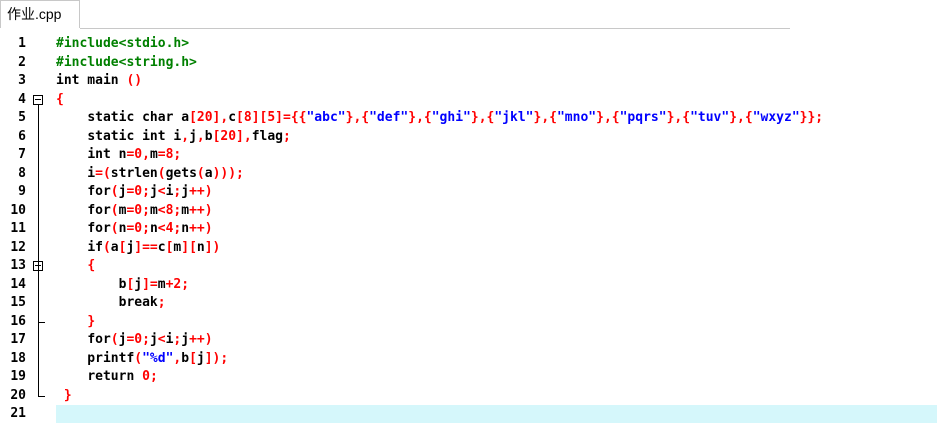  What do you see at coordinates (208, 136) in the screenshot?
I see `code-token: b` at bounding box center [208, 136].